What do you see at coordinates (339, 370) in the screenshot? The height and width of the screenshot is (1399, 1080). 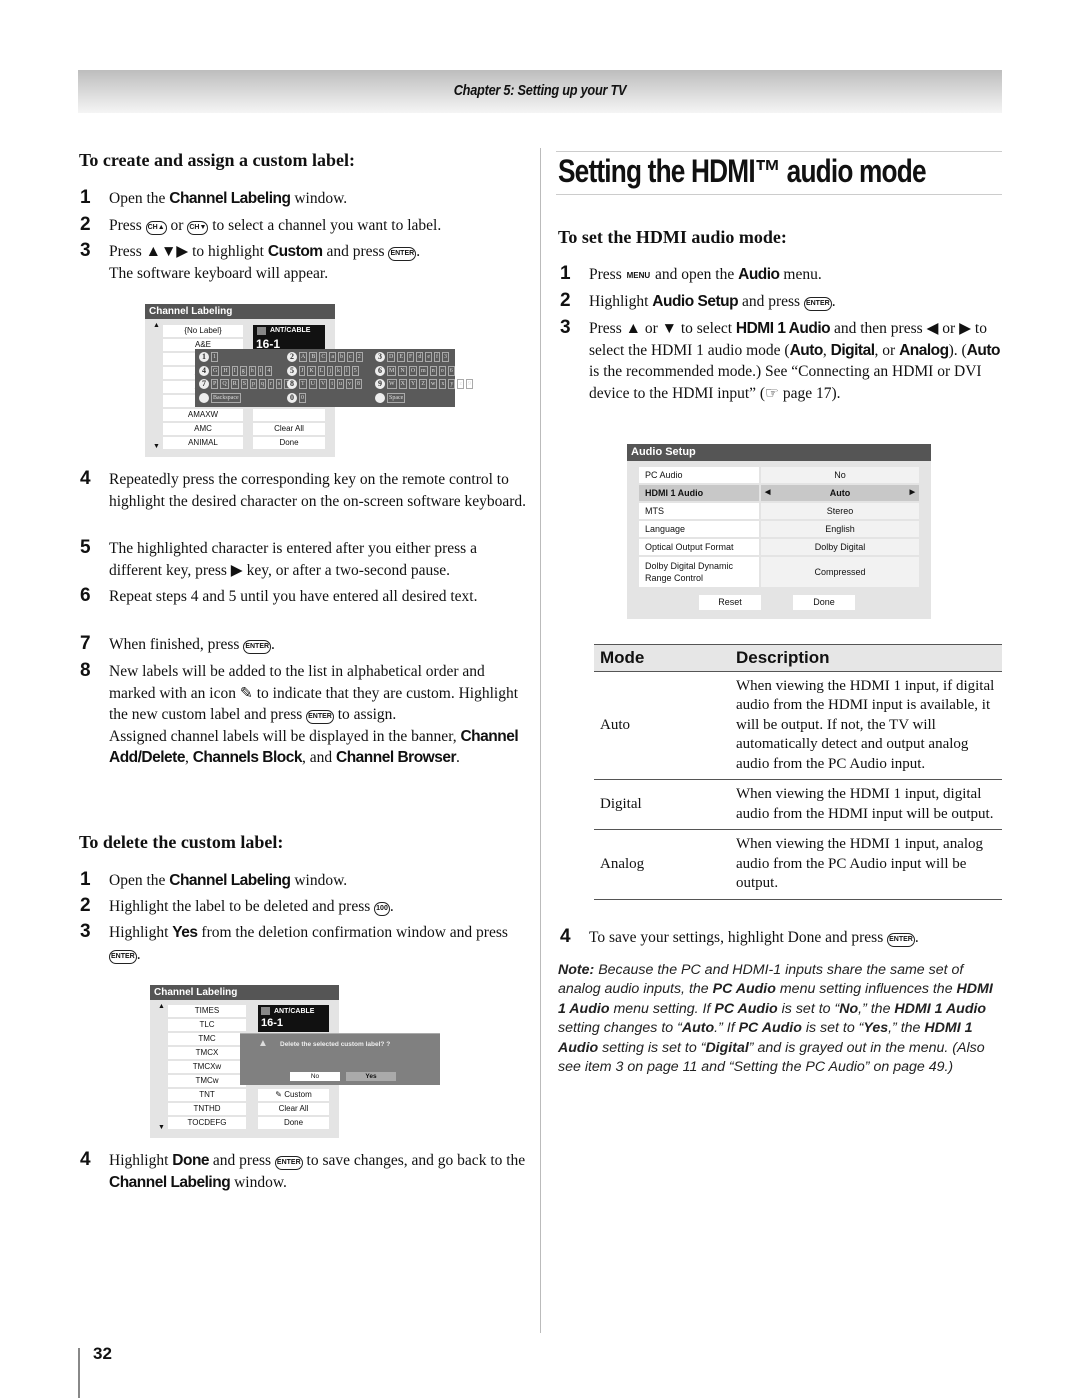 I see `keyboard-char: k` at bounding box center [339, 370].